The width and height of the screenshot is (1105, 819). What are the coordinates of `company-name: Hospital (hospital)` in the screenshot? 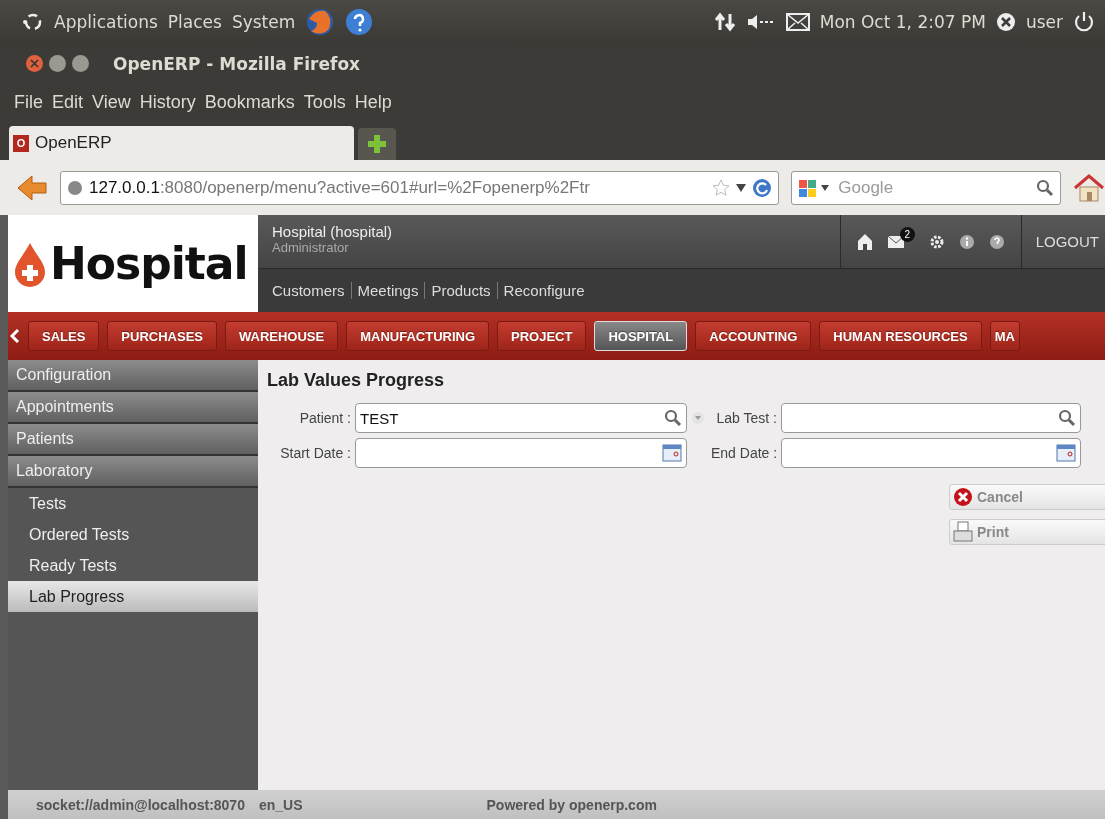 It's located at (333, 231).